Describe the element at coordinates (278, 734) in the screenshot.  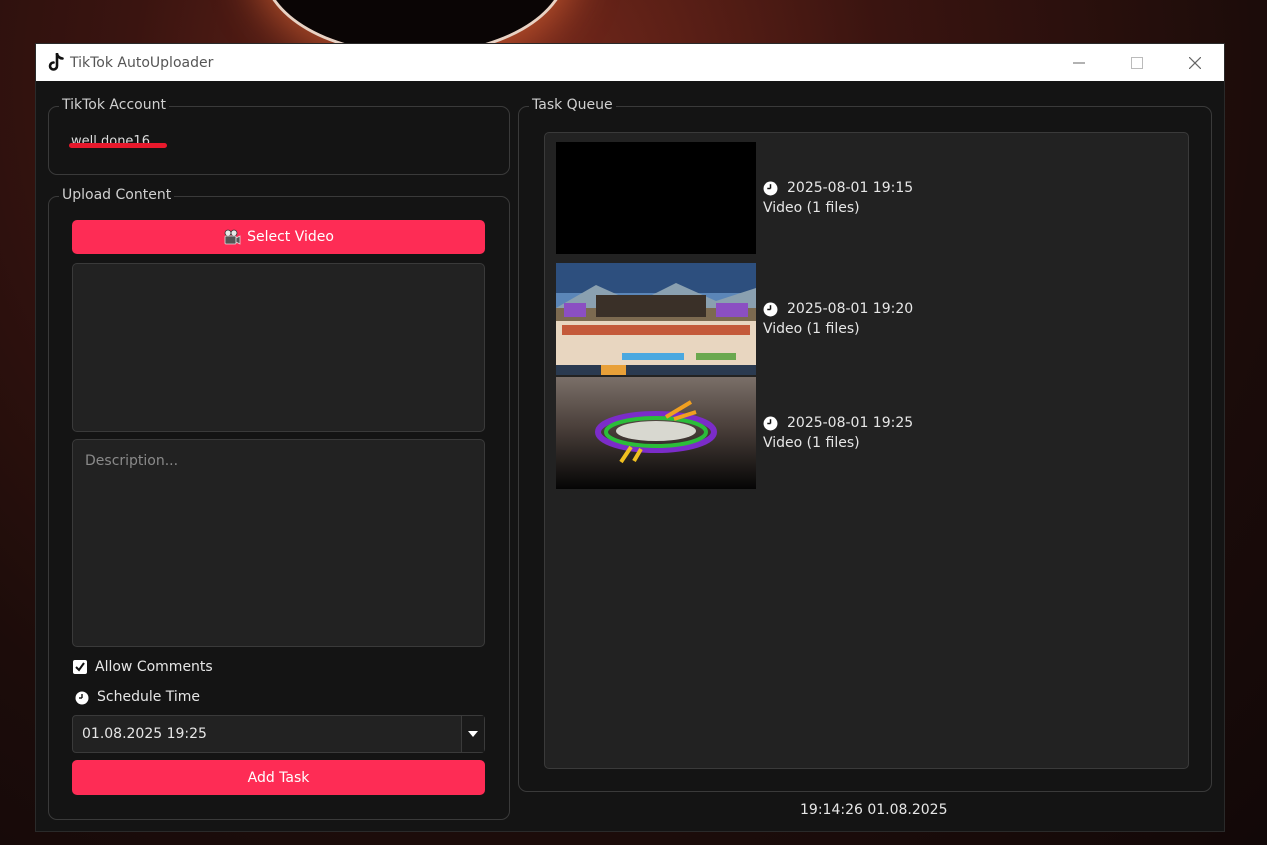
I see `schedule-datetime-select: 01.08.2025 19:25` at that location.